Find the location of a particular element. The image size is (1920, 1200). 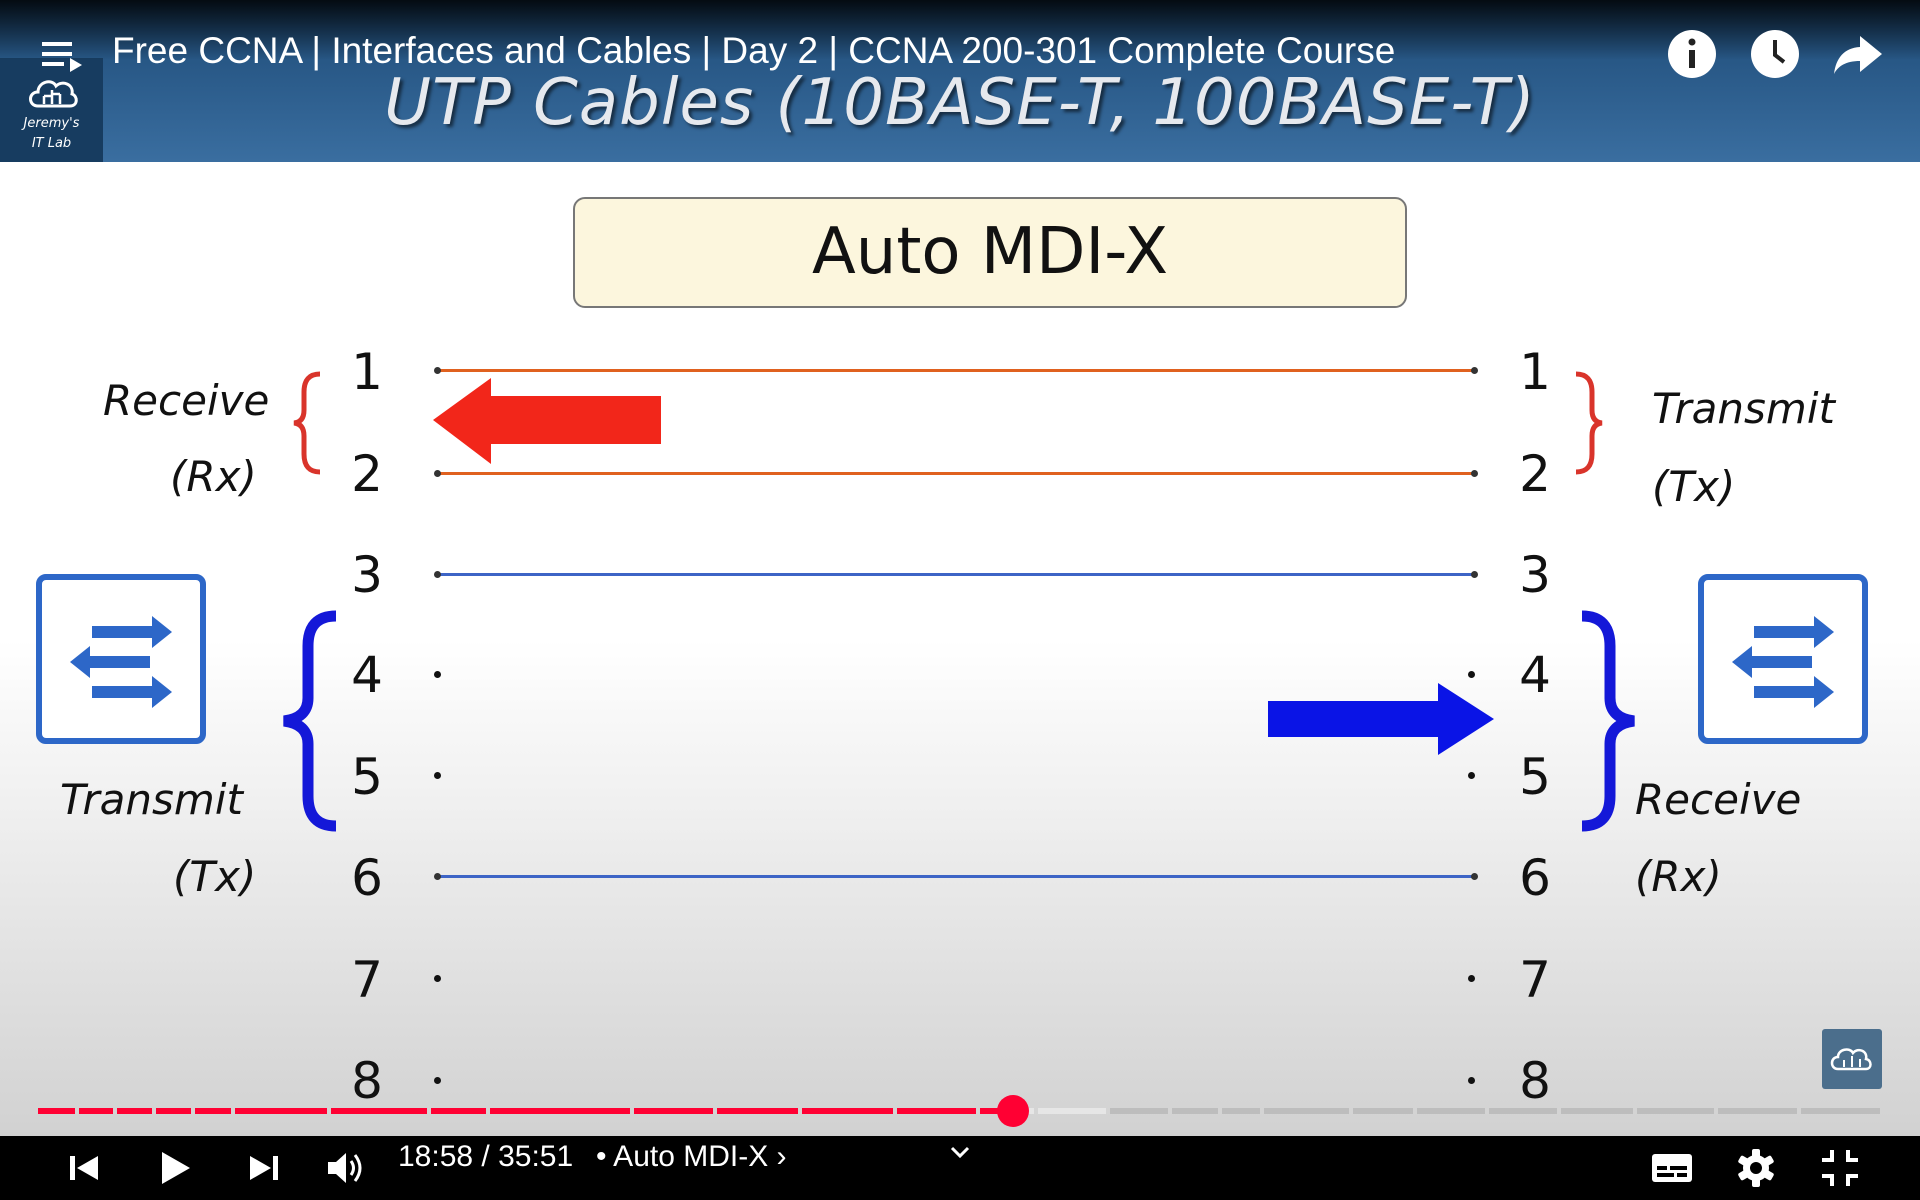

chapter-title: • Auto MDI-X › is located at coordinates (691, 1157).